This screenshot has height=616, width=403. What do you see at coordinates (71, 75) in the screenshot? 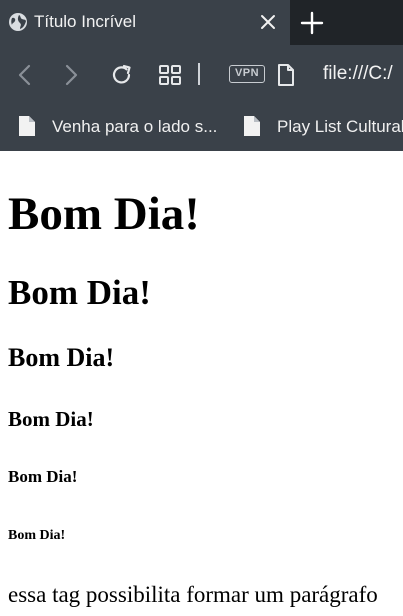
I see `forward-arrow-icon` at bounding box center [71, 75].